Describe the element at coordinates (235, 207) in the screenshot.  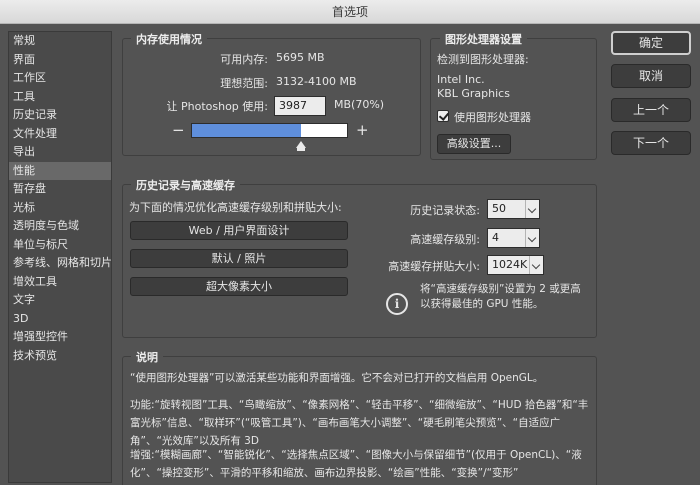
I see `optimize-label: 为下面的情况优化高速缓存级别和拼贴大小:` at that location.